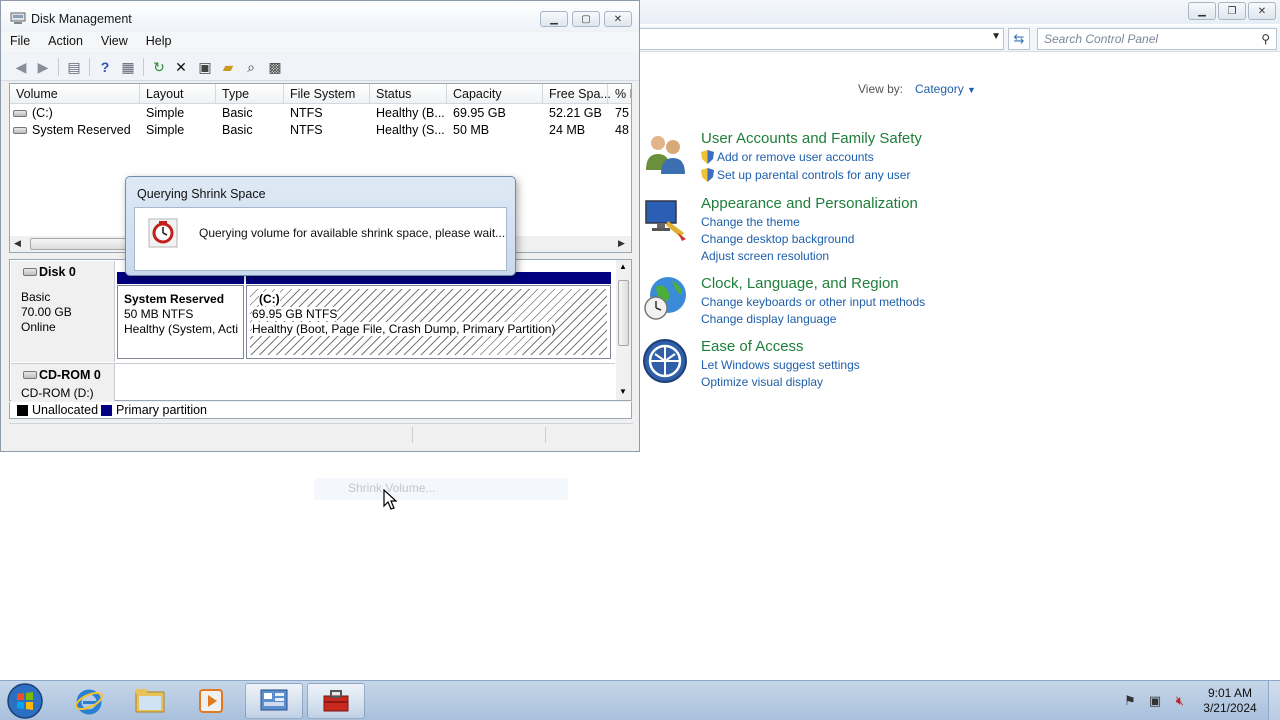  I want to click on vertical-scrollbar: ▲ ▼, so click(623, 330).